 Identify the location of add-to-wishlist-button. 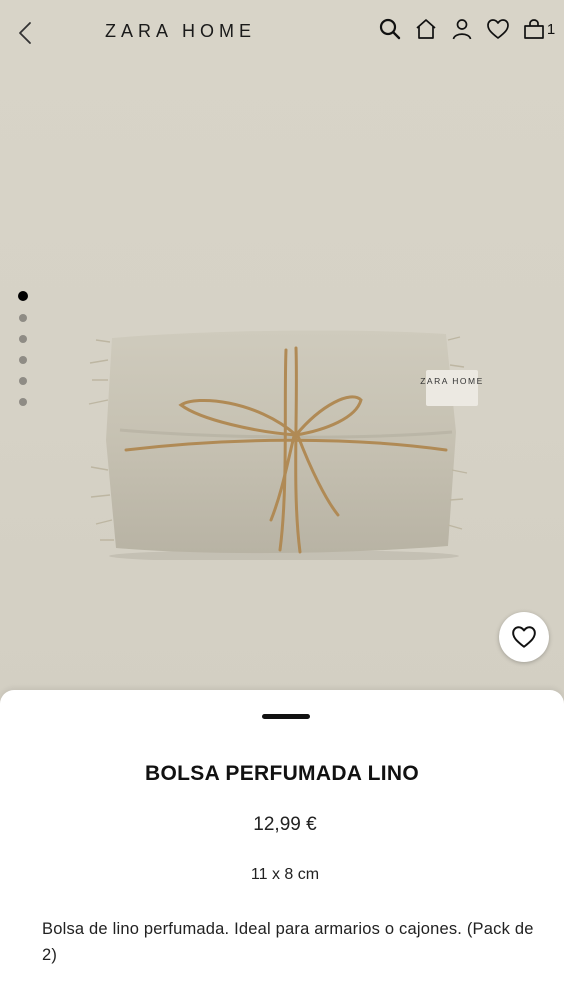
(524, 637).